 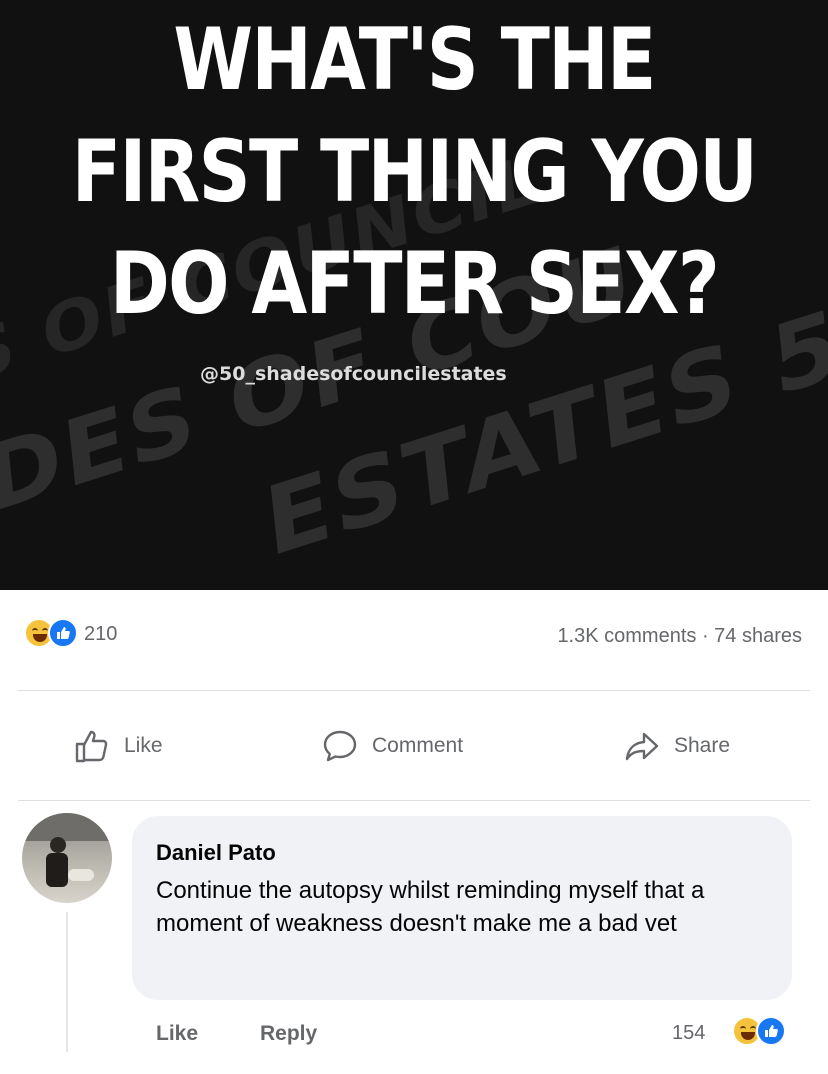 What do you see at coordinates (177, 1034) in the screenshot?
I see `comment-like-button: Like` at bounding box center [177, 1034].